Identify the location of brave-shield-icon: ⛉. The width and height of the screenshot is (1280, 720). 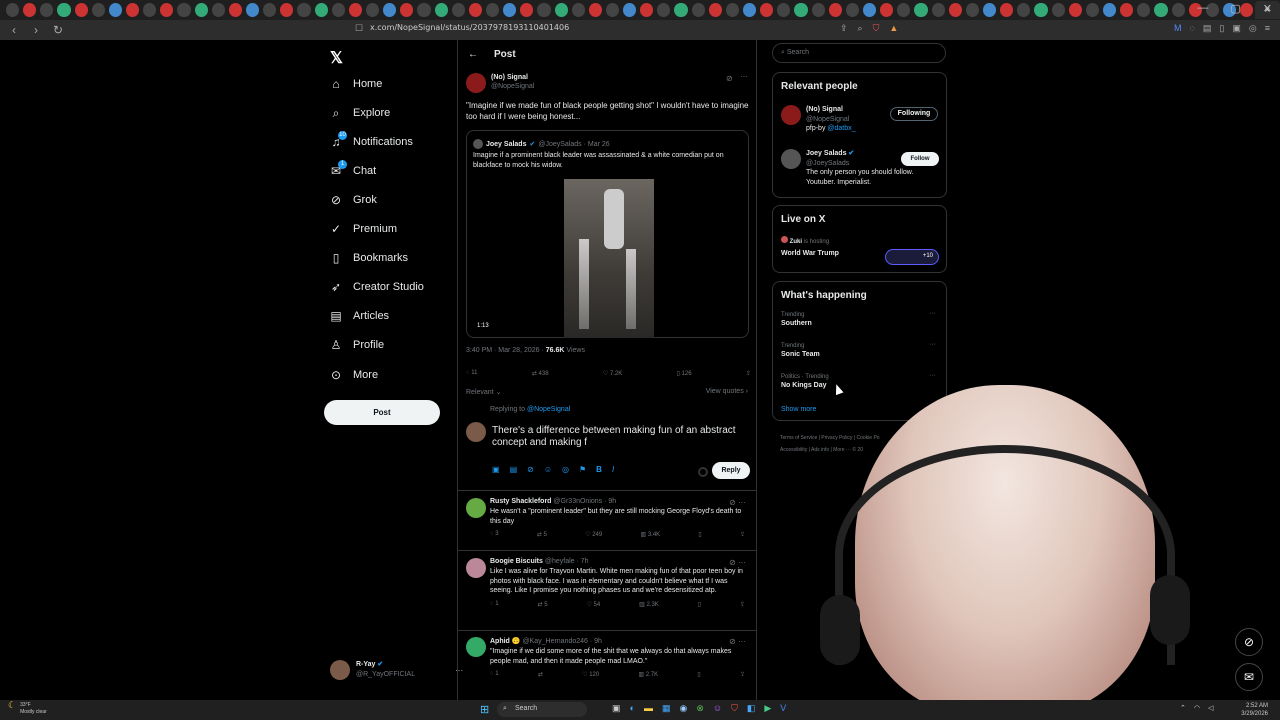
(876, 28).